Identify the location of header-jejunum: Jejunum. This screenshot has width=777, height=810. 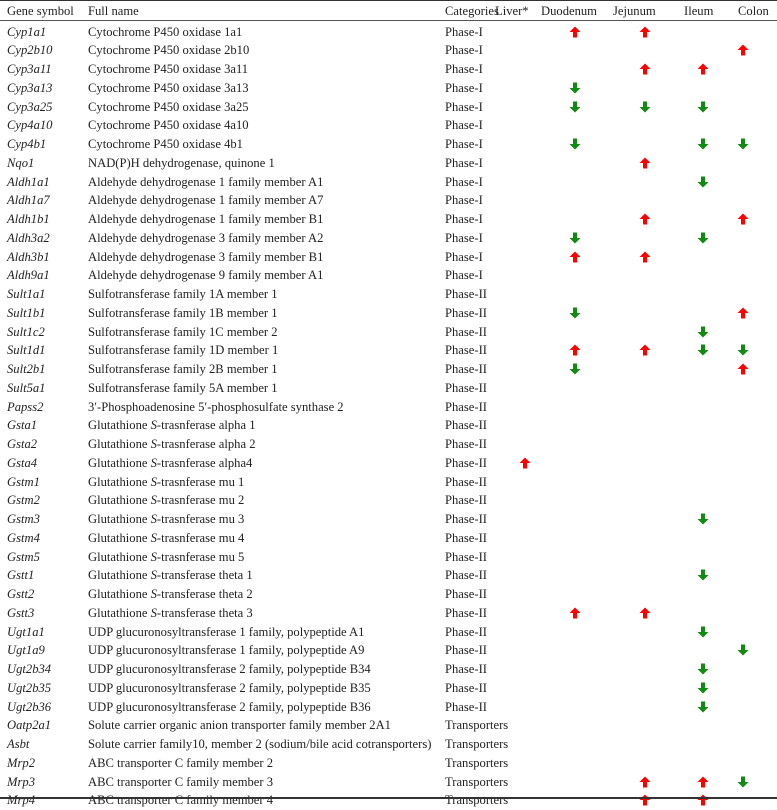
(634, 11).